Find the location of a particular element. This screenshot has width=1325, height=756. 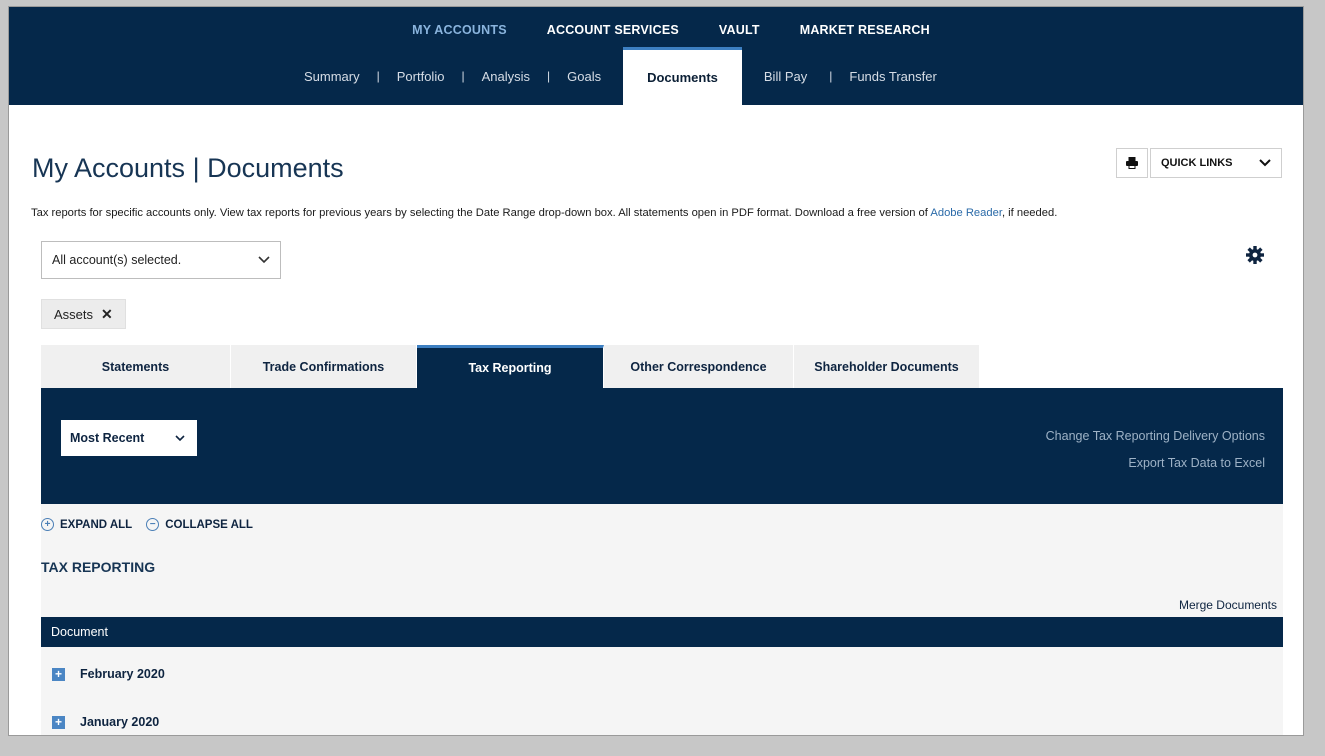

account-select-value: All account(s) selected. is located at coordinates (117, 260).